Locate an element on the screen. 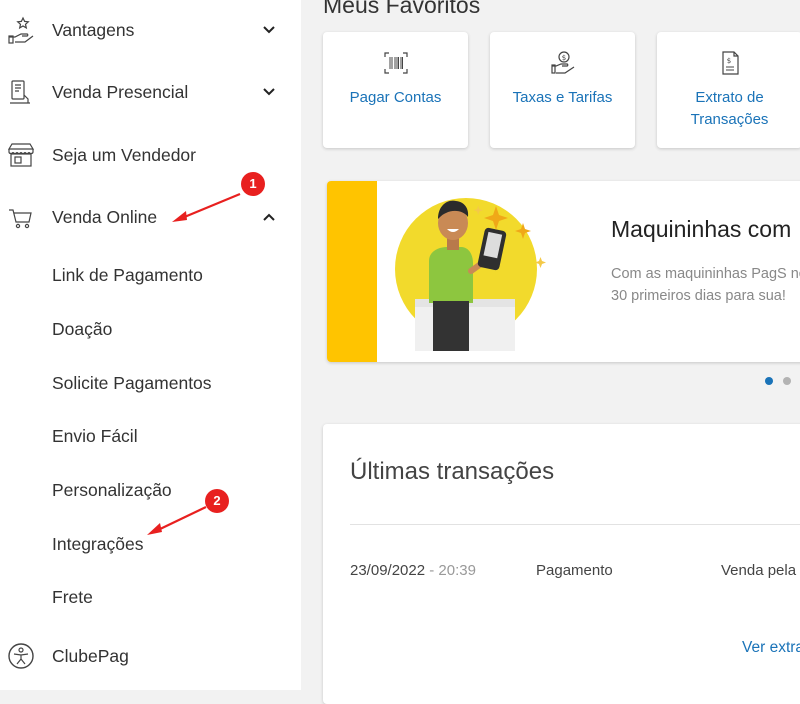 This screenshot has height=704, width=800. favorite-label: Taxas e Tarifas is located at coordinates (562, 97).